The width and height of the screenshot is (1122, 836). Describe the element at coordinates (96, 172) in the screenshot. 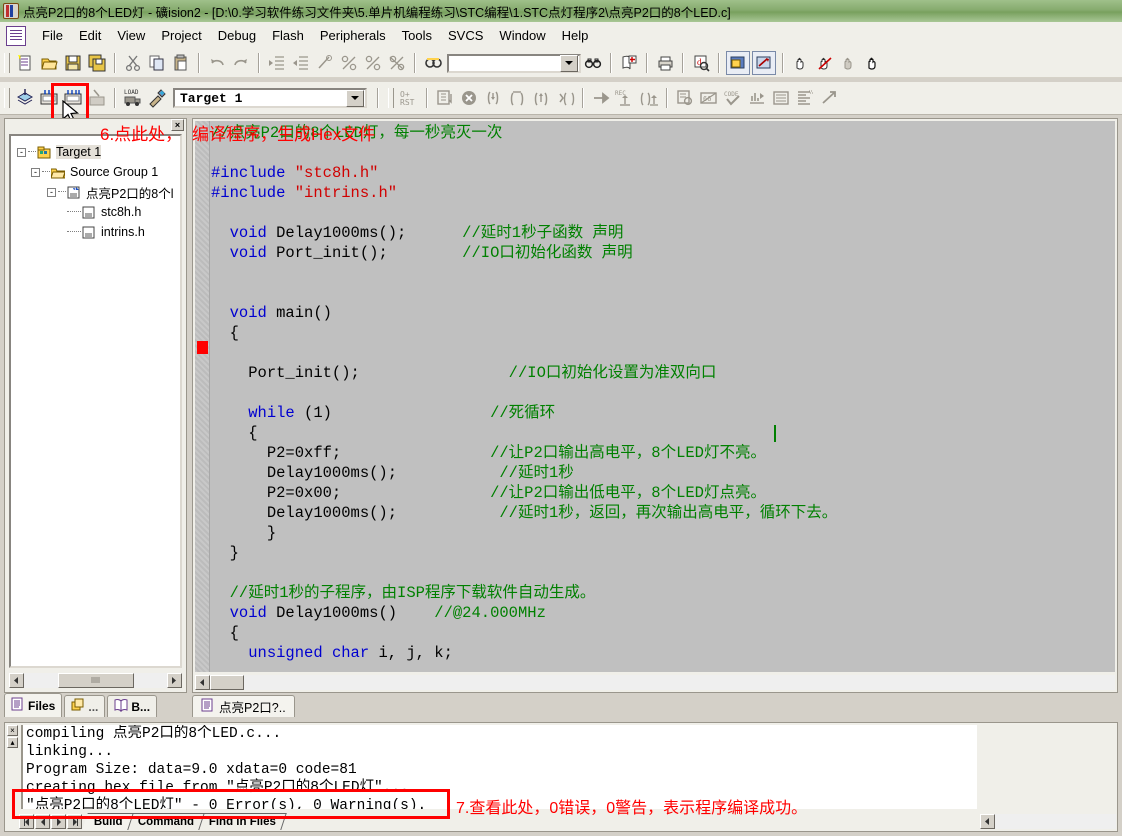

I see `tree-item-source-group: - Source Group 1` at that location.